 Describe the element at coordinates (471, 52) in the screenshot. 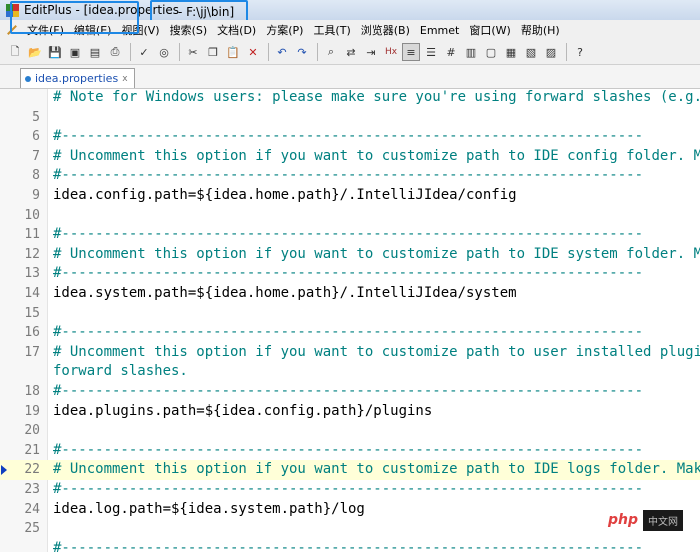

I see `column-icon: ▥` at that location.